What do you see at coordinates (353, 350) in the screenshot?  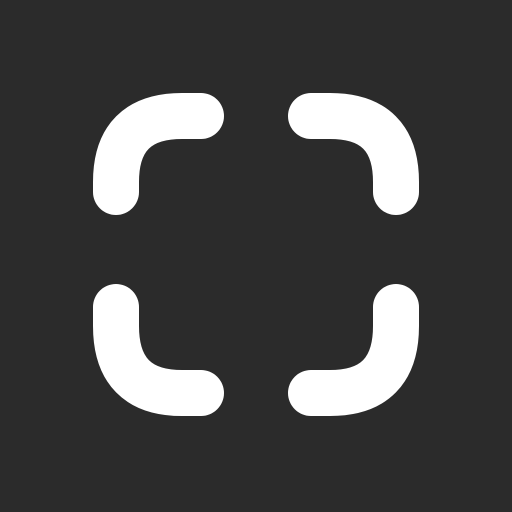 I see `corner-bottom-right` at bounding box center [353, 350].